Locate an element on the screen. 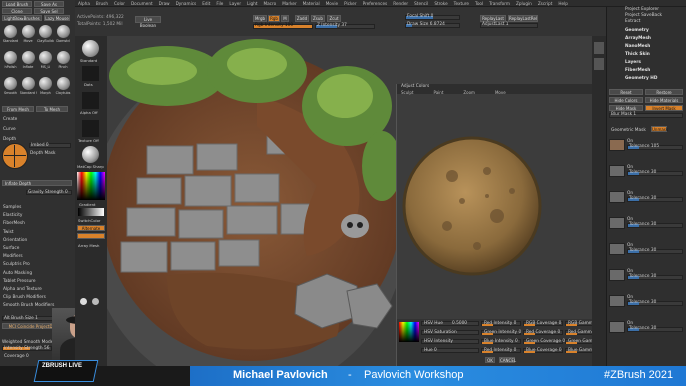 The image size is (686, 386). brush-thumb: Smooth is located at coordinates (10, 89).